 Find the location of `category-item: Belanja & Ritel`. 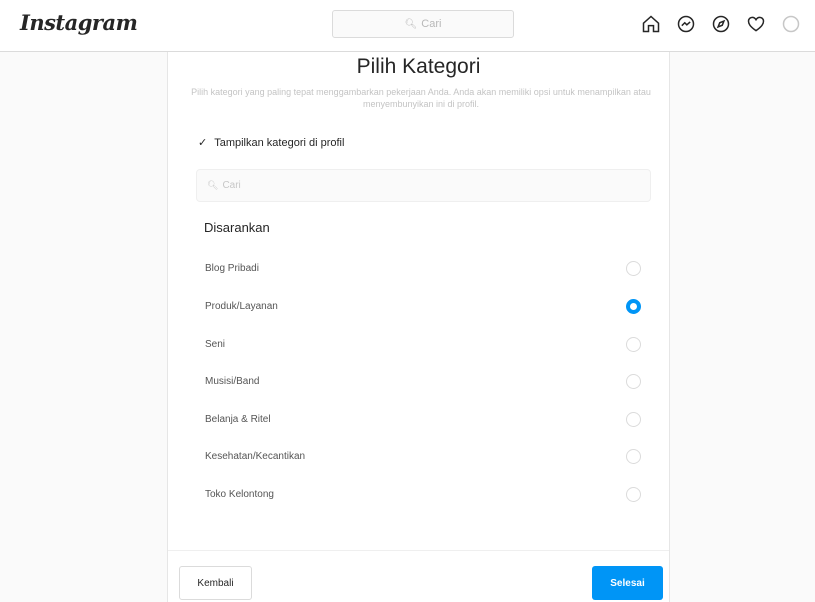

category-item: Belanja & Ritel is located at coordinates (418, 419).